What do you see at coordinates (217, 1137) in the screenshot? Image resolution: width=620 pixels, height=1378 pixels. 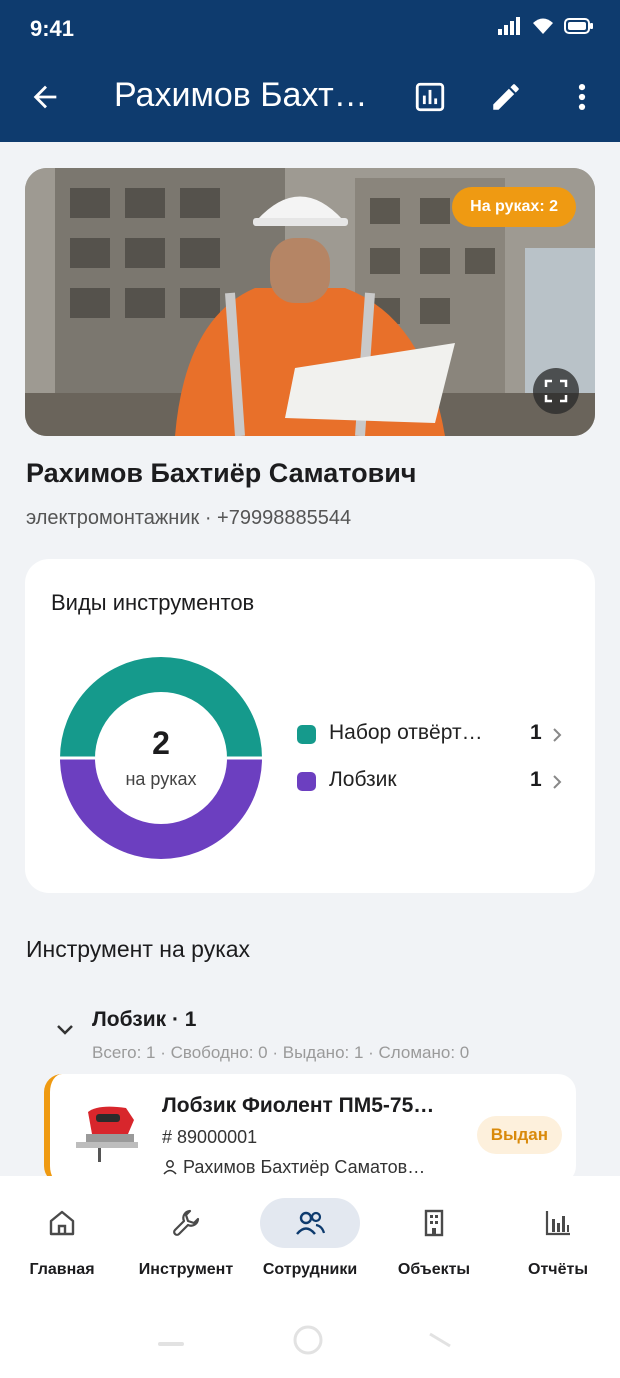 I see `tool-item-number-value: 89000001` at bounding box center [217, 1137].